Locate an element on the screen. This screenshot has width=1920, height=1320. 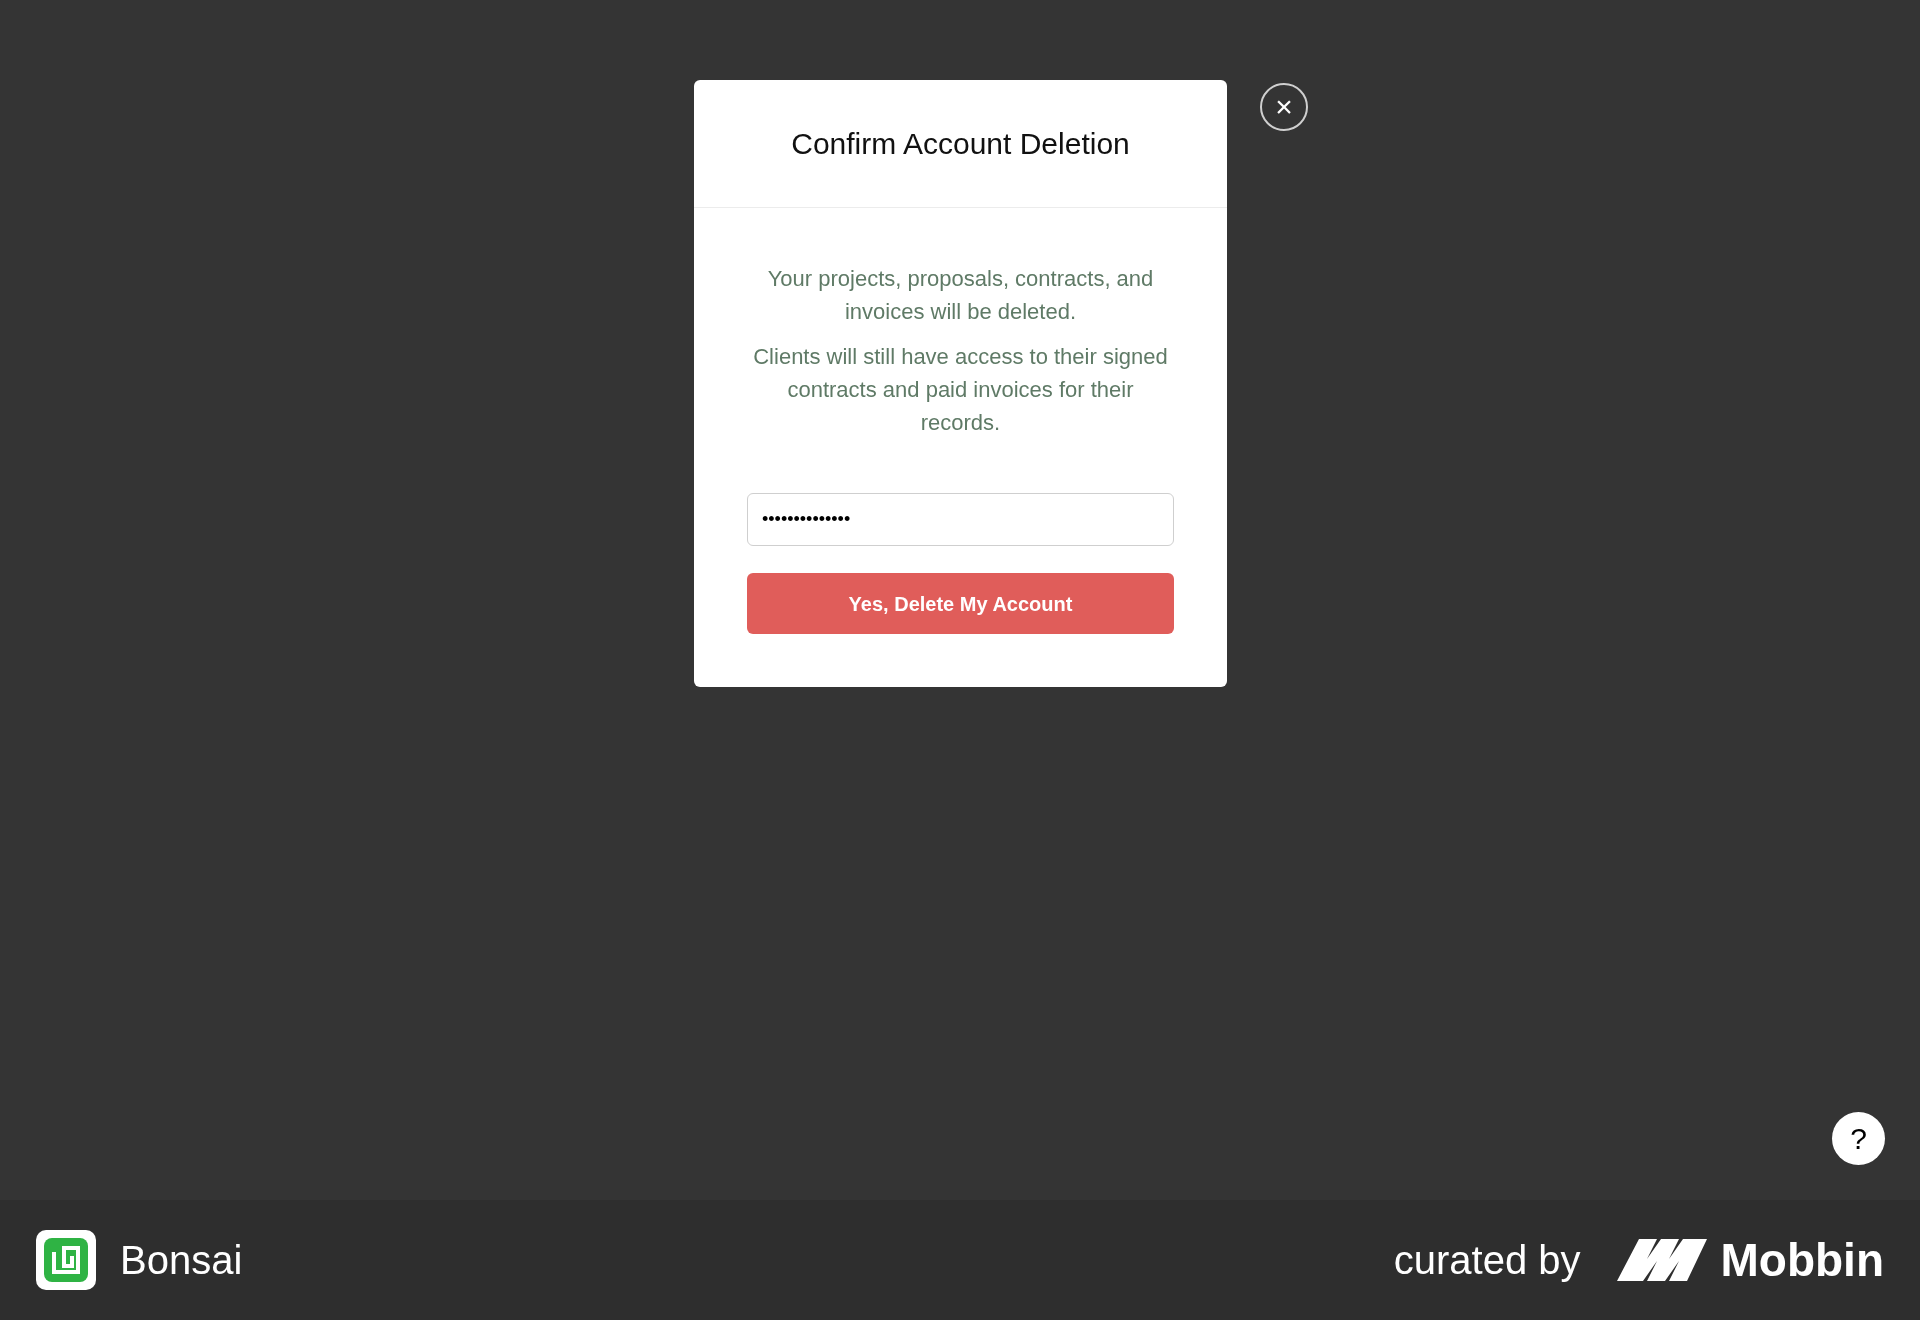
curated-by-label: curated by is located at coordinates (1487, 1260).